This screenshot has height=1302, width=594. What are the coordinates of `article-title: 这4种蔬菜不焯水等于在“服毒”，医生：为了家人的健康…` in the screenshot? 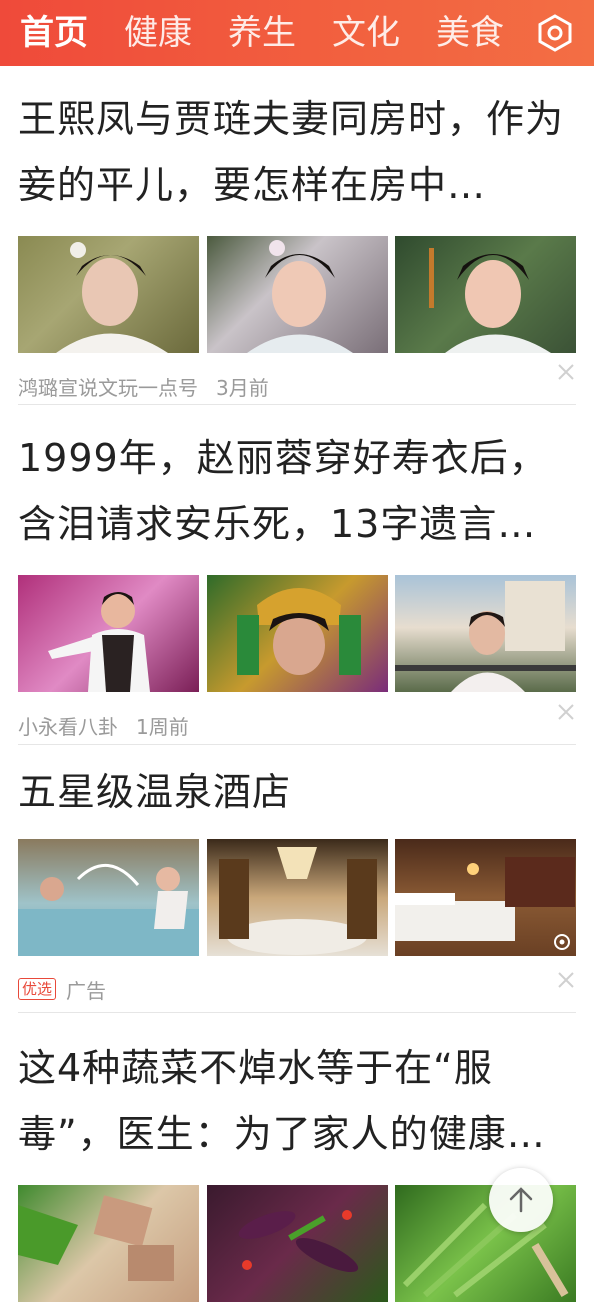 It's located at (297, 1090).